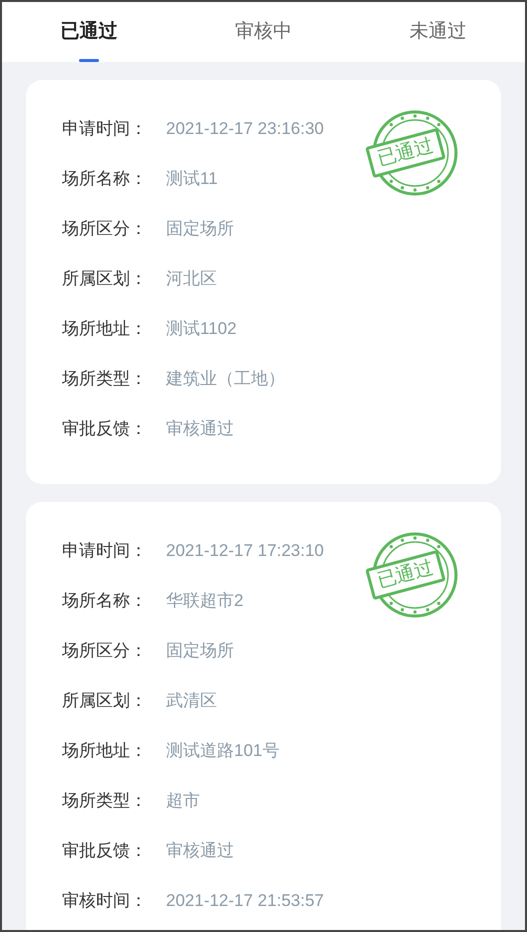  I want to click on tab: 审核中, so click(263, 32).